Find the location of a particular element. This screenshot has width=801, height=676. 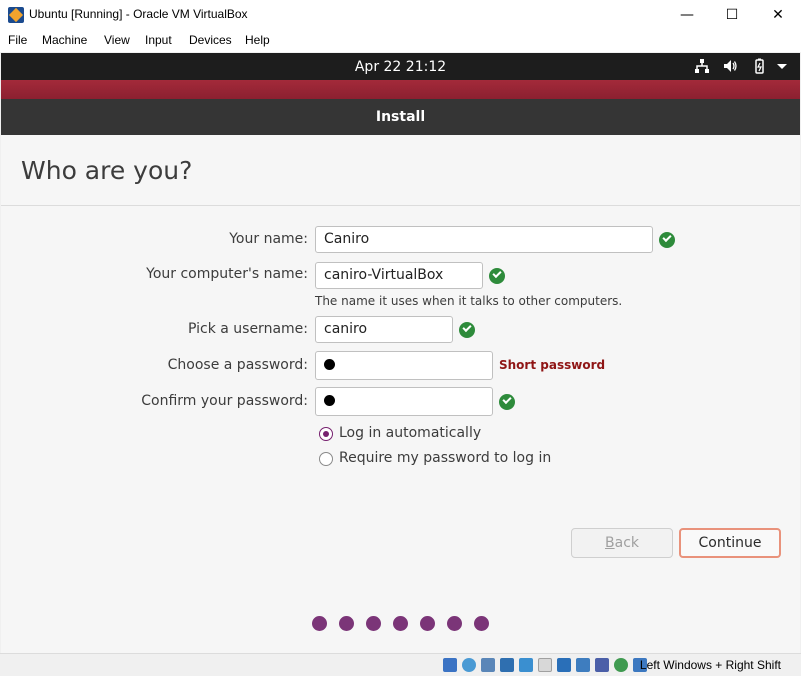

clock: Apr 22 21:12 is located at coordinates (400, 67).